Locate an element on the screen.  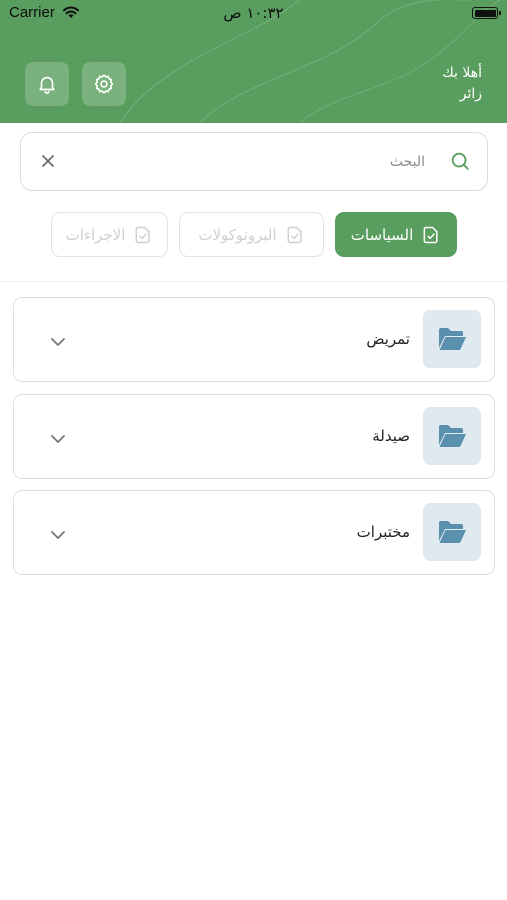
gear-icon is located at coordinates (104, 84).